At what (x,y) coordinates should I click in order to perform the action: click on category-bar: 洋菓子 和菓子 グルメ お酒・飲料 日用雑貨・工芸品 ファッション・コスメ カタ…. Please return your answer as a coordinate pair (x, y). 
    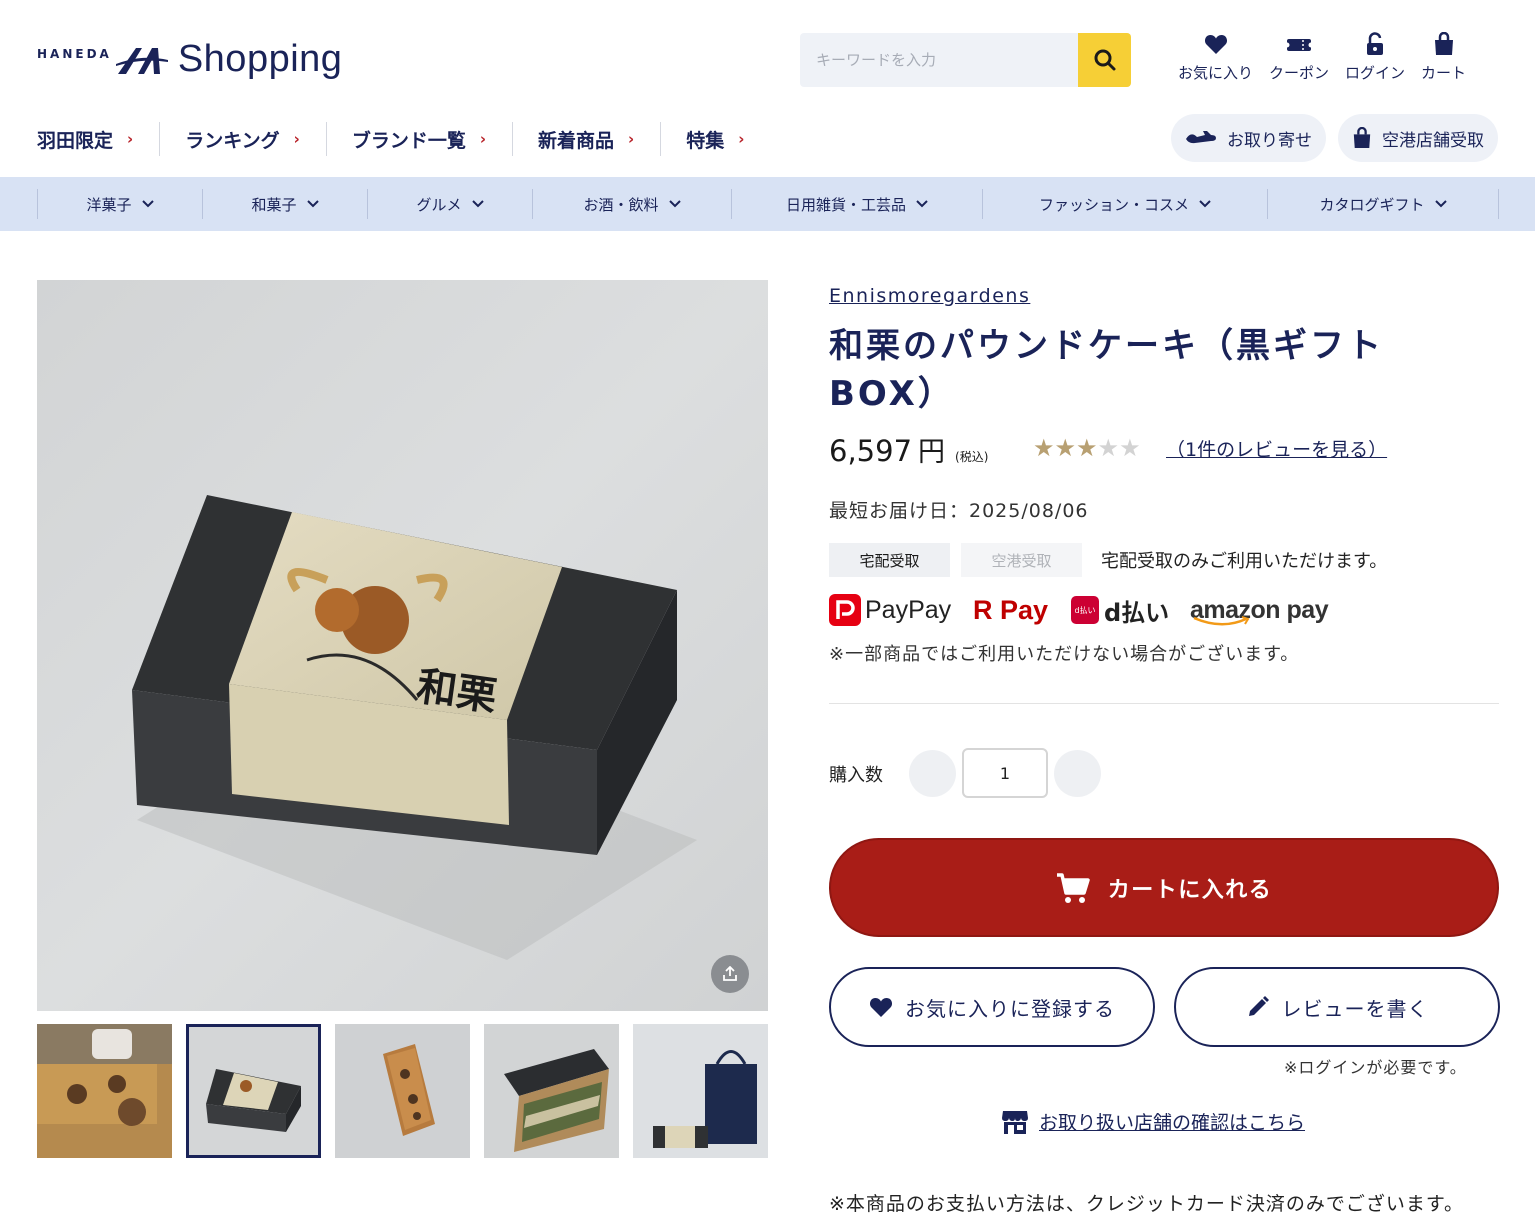
    Looking at the image, I should click on (767, 204).